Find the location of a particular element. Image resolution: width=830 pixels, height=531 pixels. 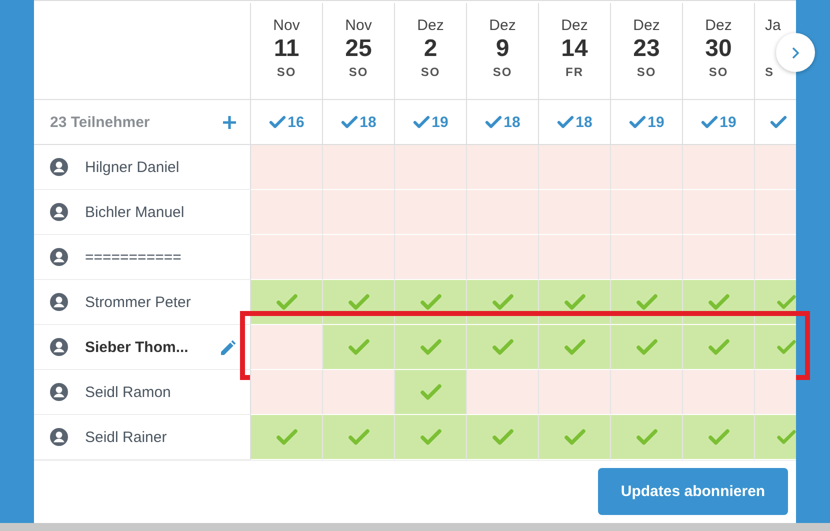

month-label: Ja is located at coordinates (773, 26).